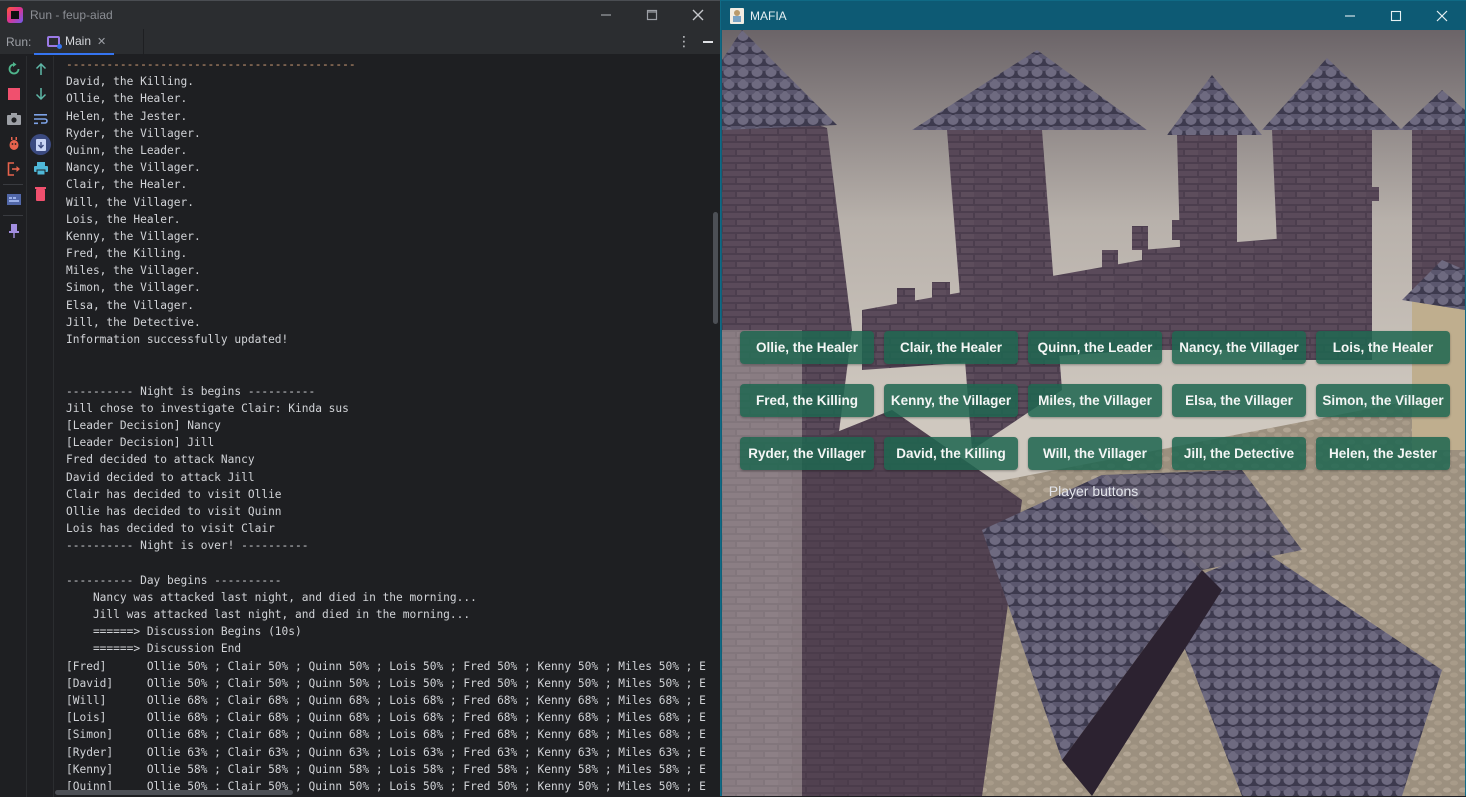  What do you see at coordinates (143, 42) in the screenshot?
I see `tab-separator` at bounding box center [143, 42].